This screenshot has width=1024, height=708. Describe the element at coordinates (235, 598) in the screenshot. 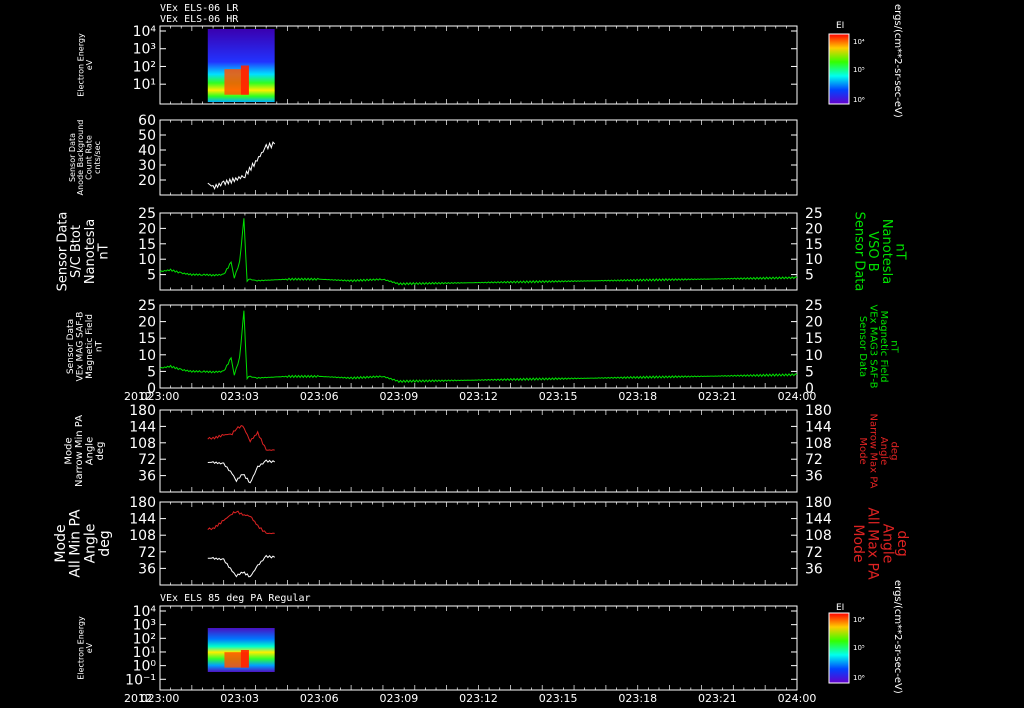

I see `panel7-title: VEx ELS 85 deg PA Regular` at that location.